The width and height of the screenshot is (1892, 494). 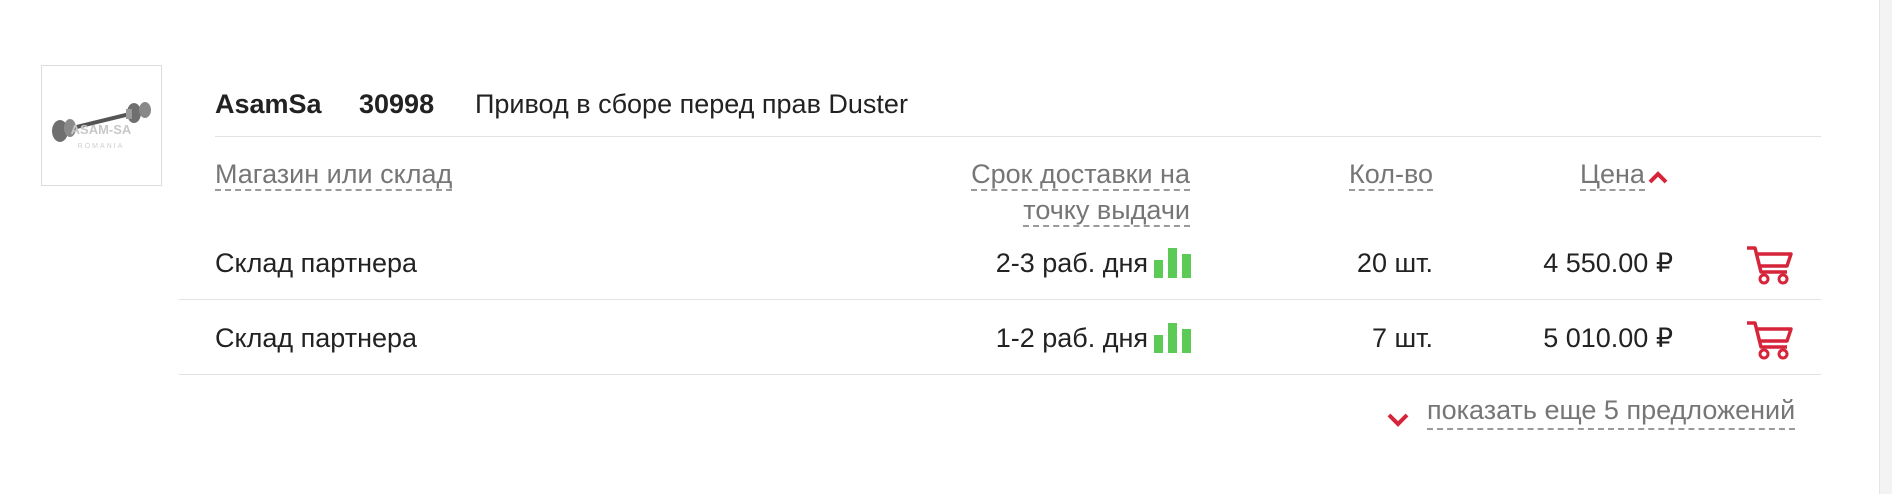 What do you see at coordinates (691, 104) in the screenshot?
I see `product-title: Привод в сборе перед прав Duster` at bounding box center [691, 104].